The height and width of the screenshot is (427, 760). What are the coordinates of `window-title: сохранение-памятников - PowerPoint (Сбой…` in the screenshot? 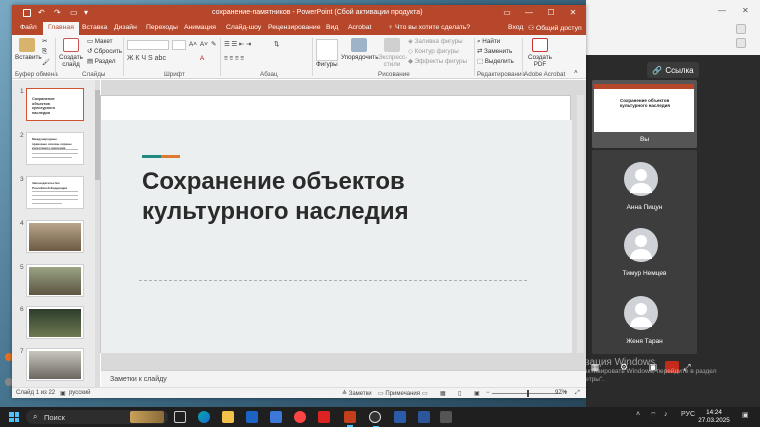 It's located at (317, 12).